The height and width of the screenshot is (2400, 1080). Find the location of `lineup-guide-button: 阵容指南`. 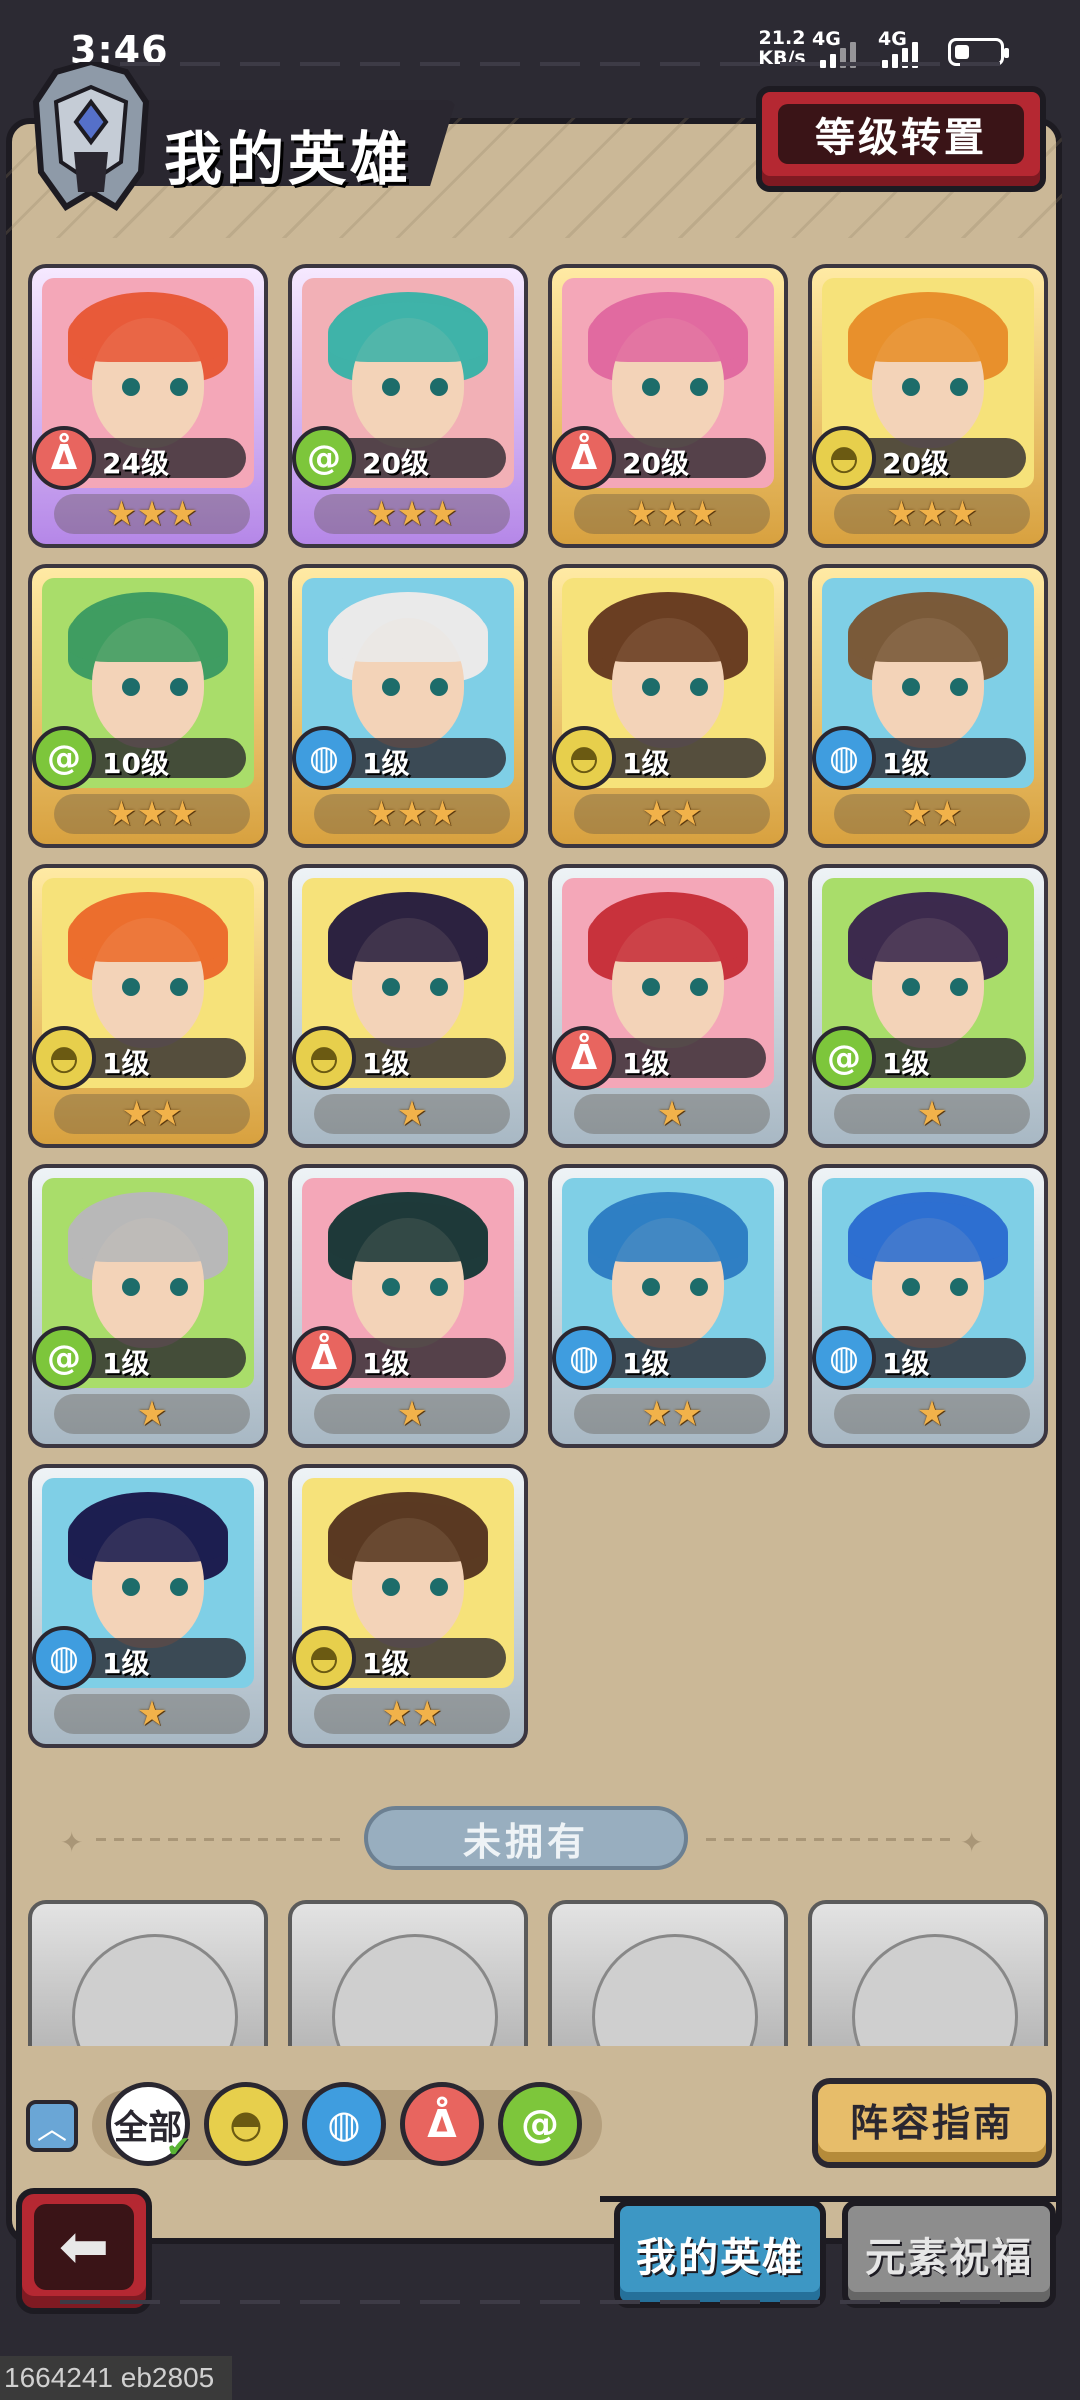

lineup-guide-button: 阵容指南 is located at coordinates (932, 2123).